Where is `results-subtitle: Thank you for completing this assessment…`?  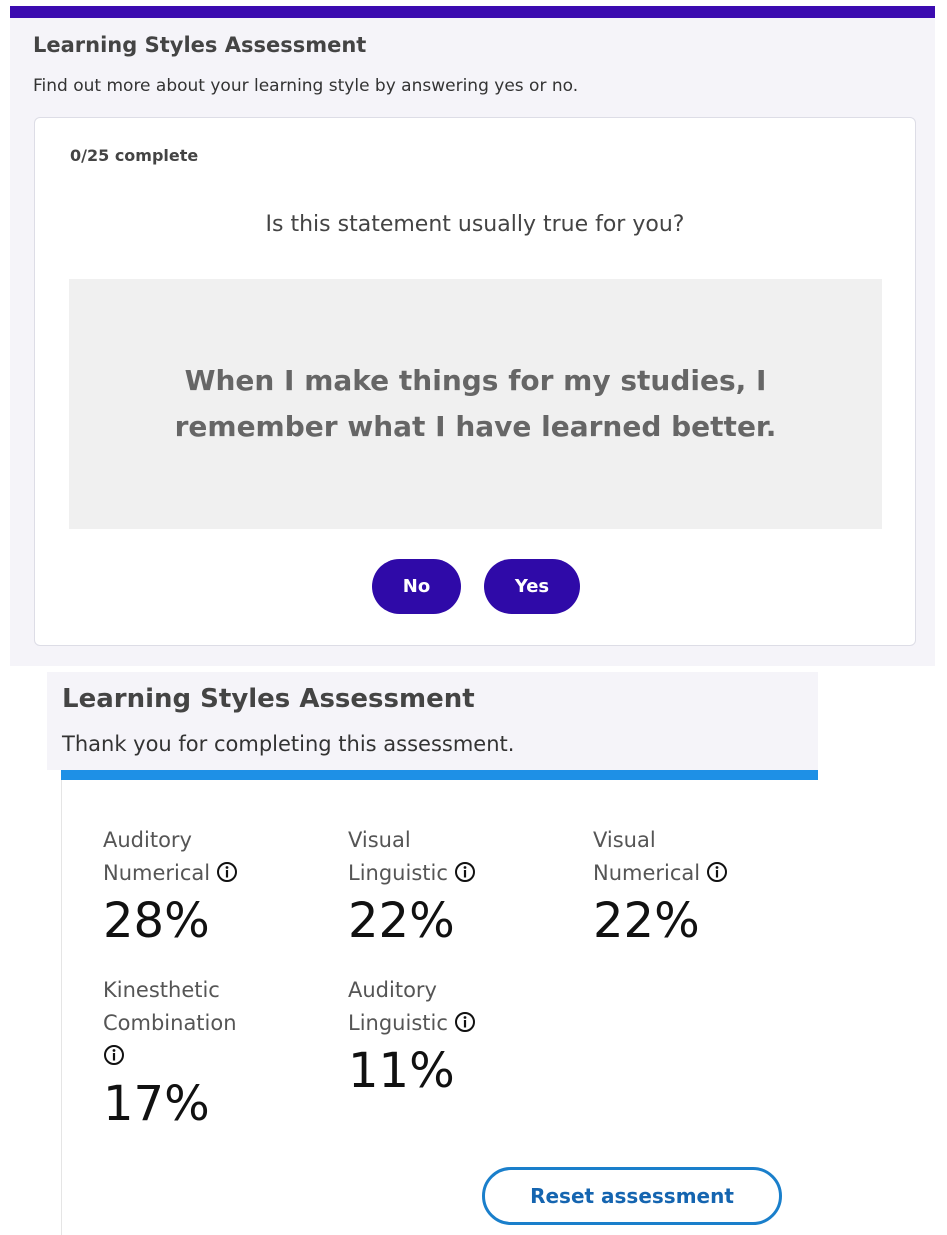
results-subtitle: Thank you for completing this assessment… is located at coordinates (288, 744).